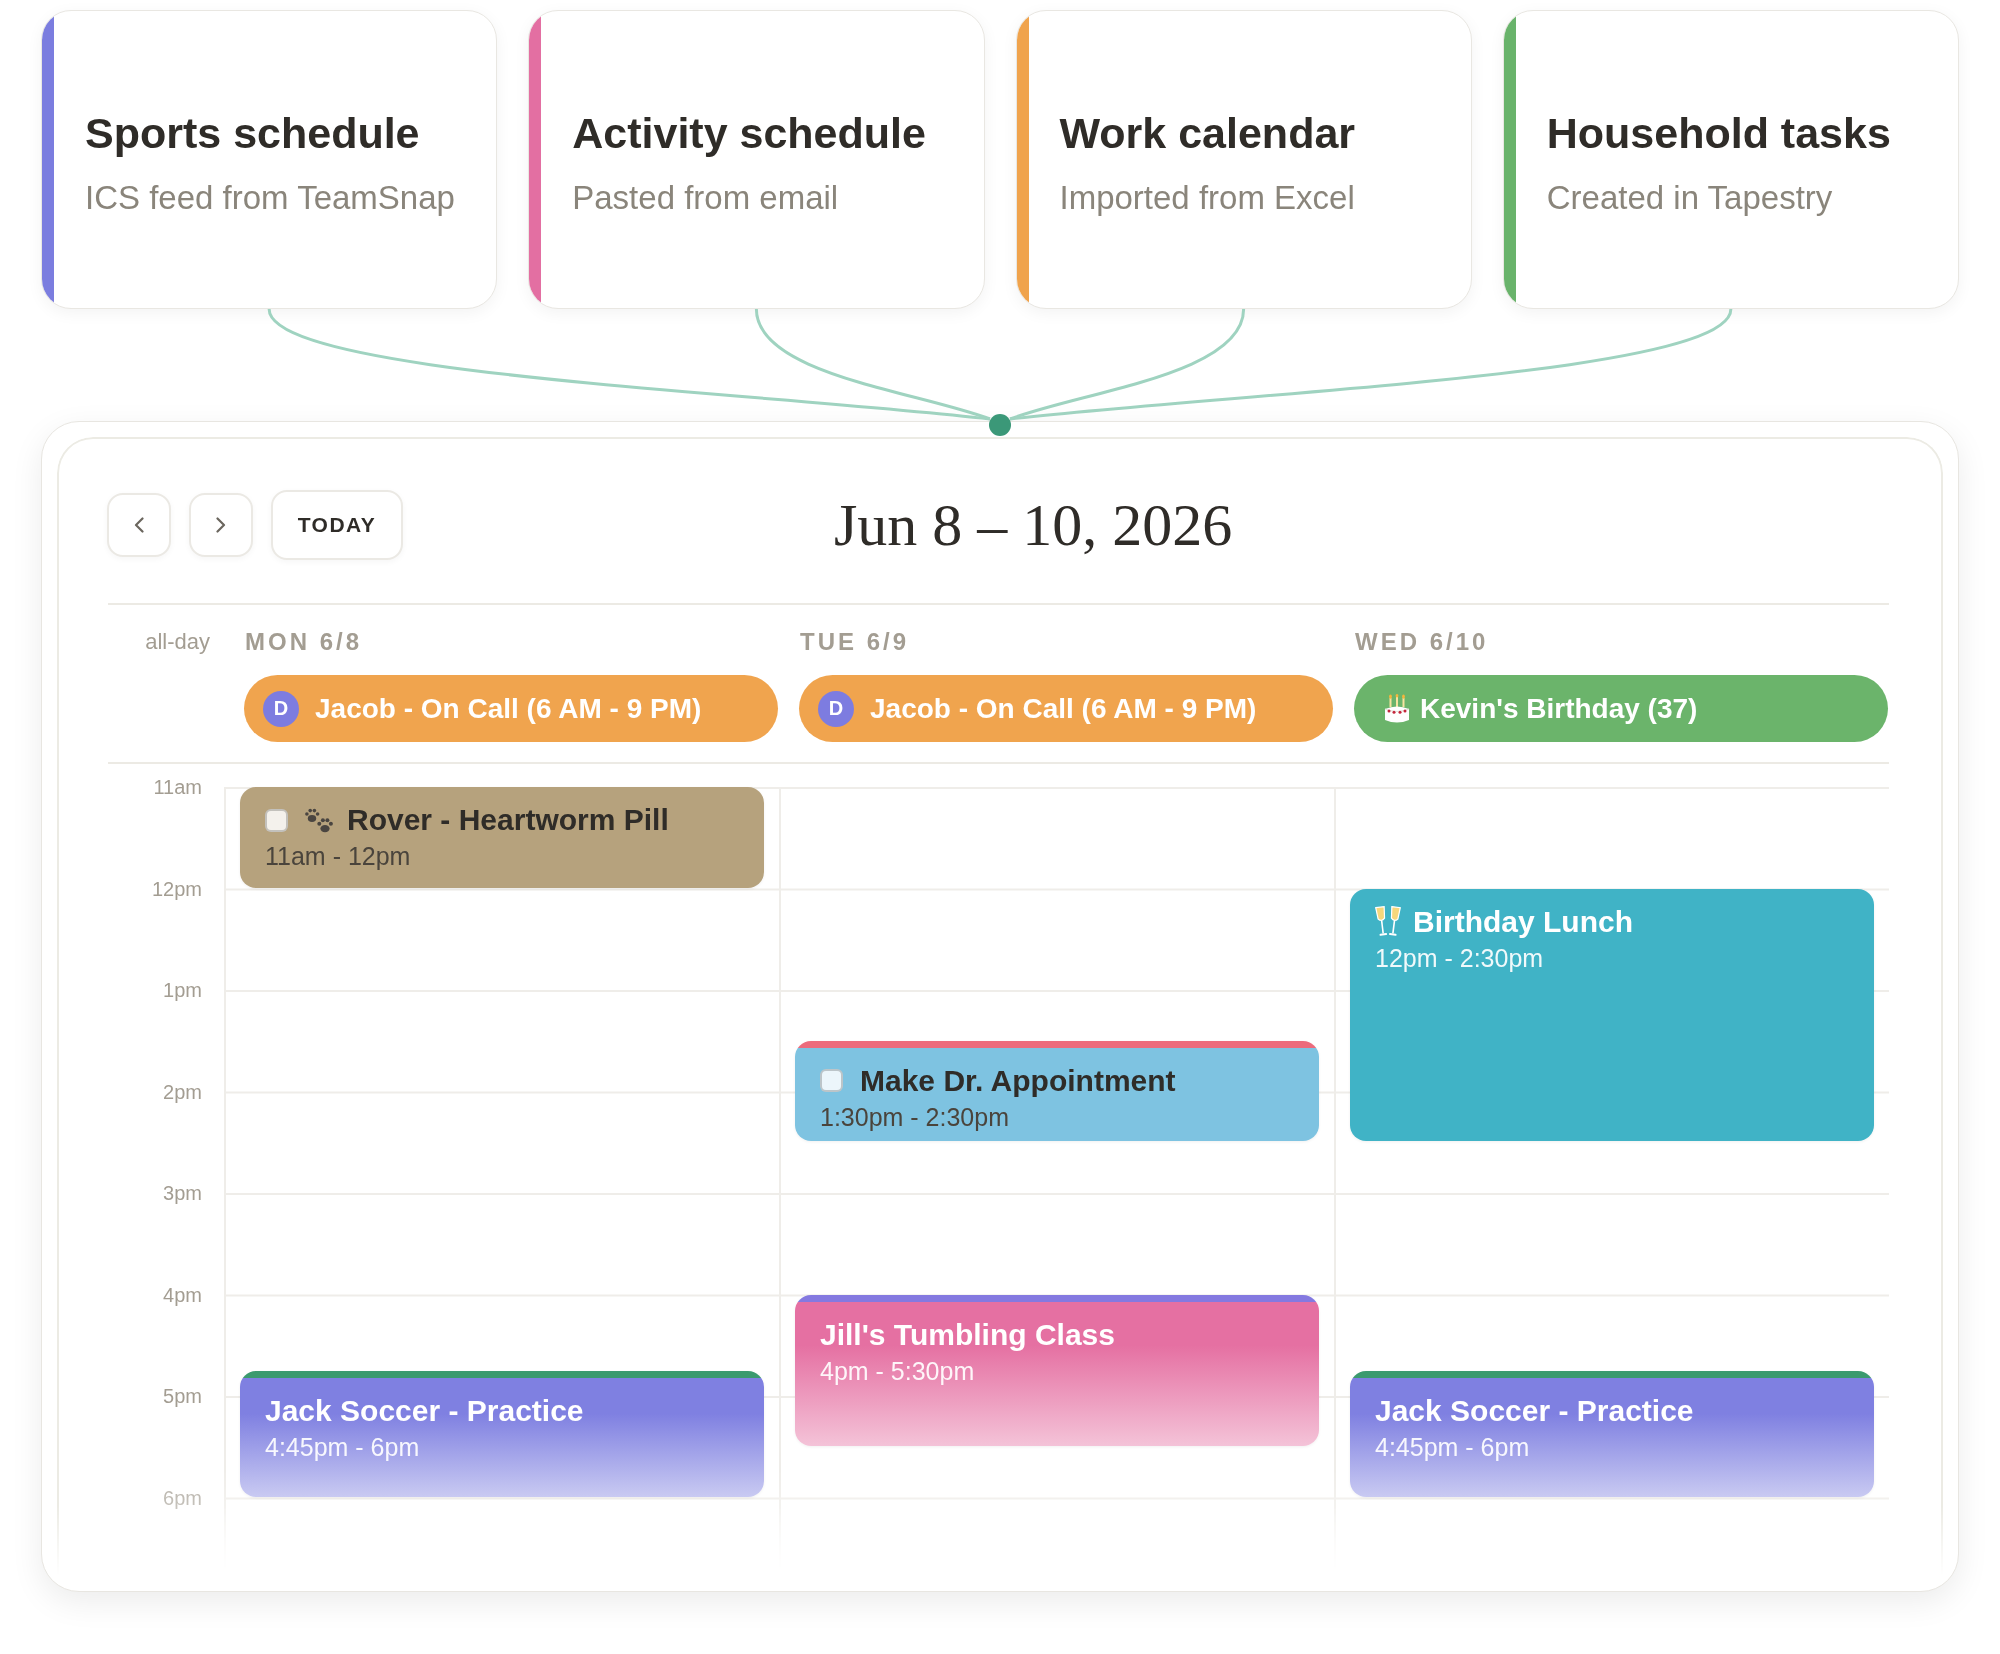 This screenshot has height=1654, width=2000. I want to click on event-title: Make Dr. Appointment, so click(1018, 1080).